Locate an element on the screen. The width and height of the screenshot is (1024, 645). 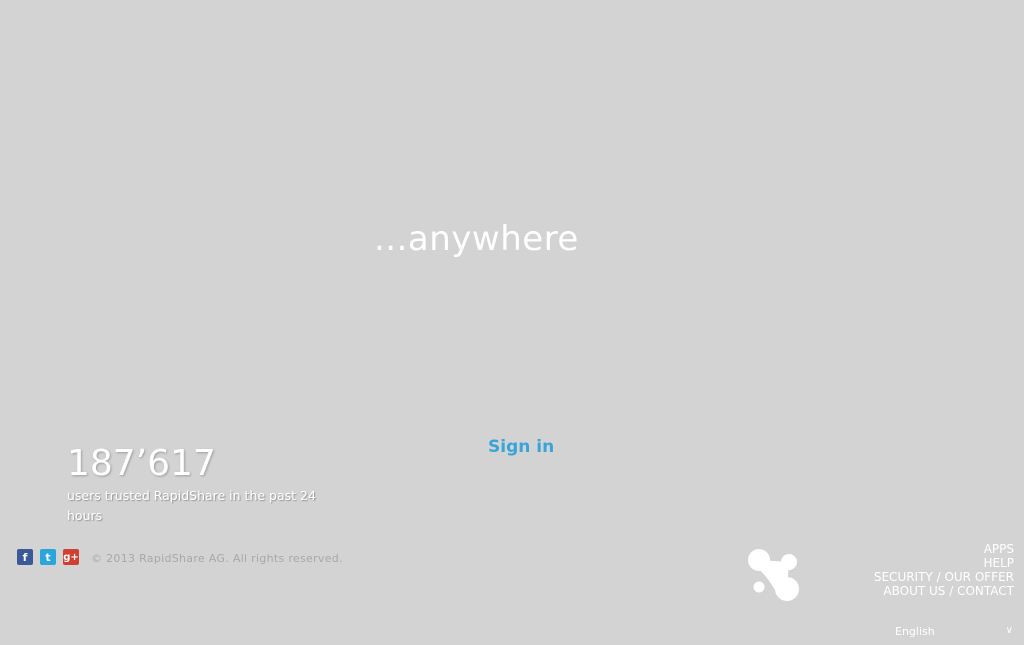
footer-link-security: SECURITY is located at coordinates (903, 577).